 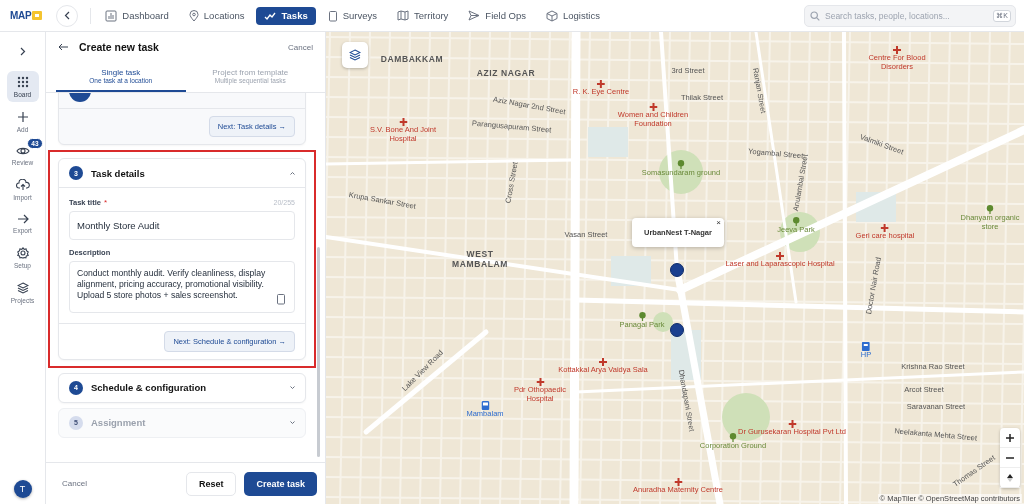 I want to click on nav-tab: Territory, so click(x=423, y=15).